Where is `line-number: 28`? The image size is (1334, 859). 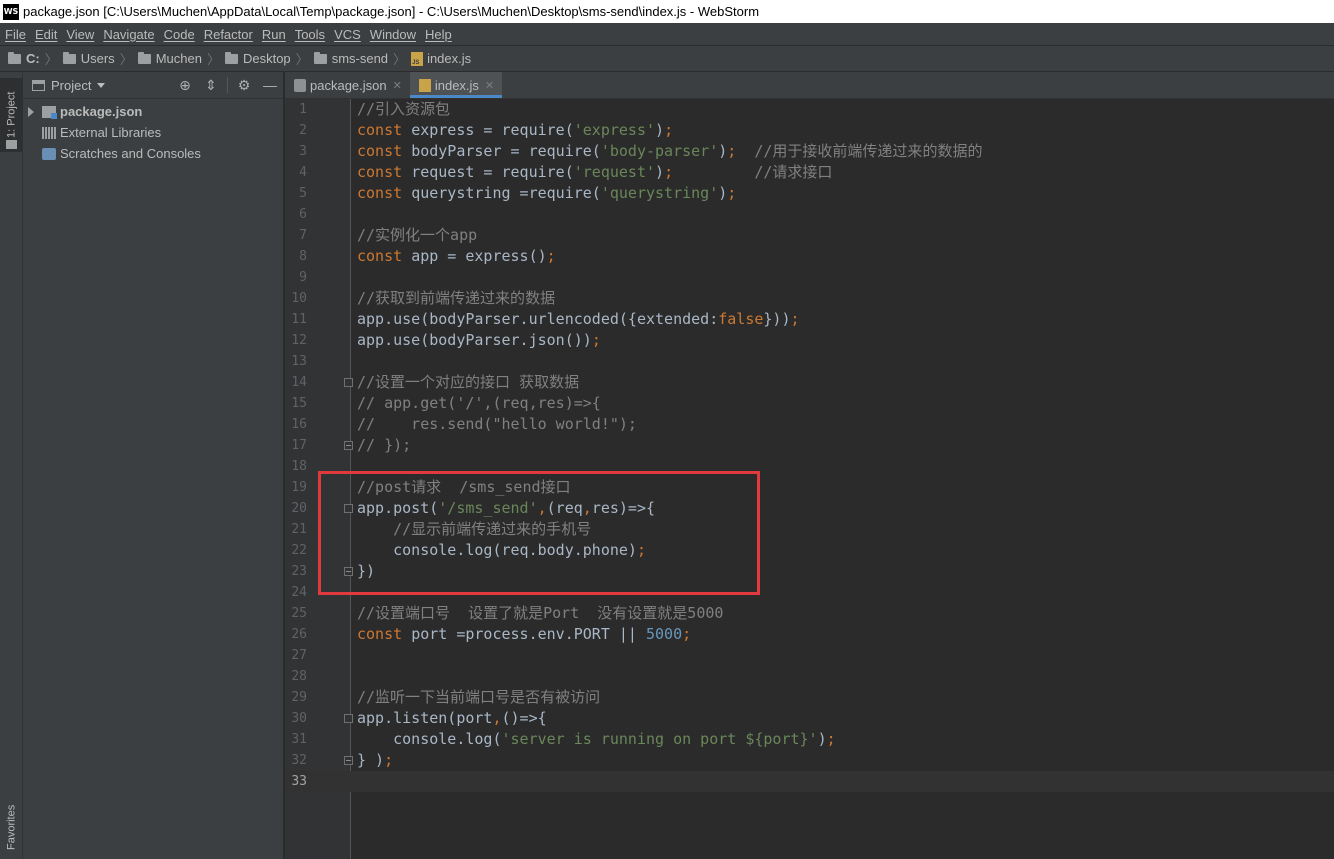
line-number: 28 is located at coordinates (299, 676).